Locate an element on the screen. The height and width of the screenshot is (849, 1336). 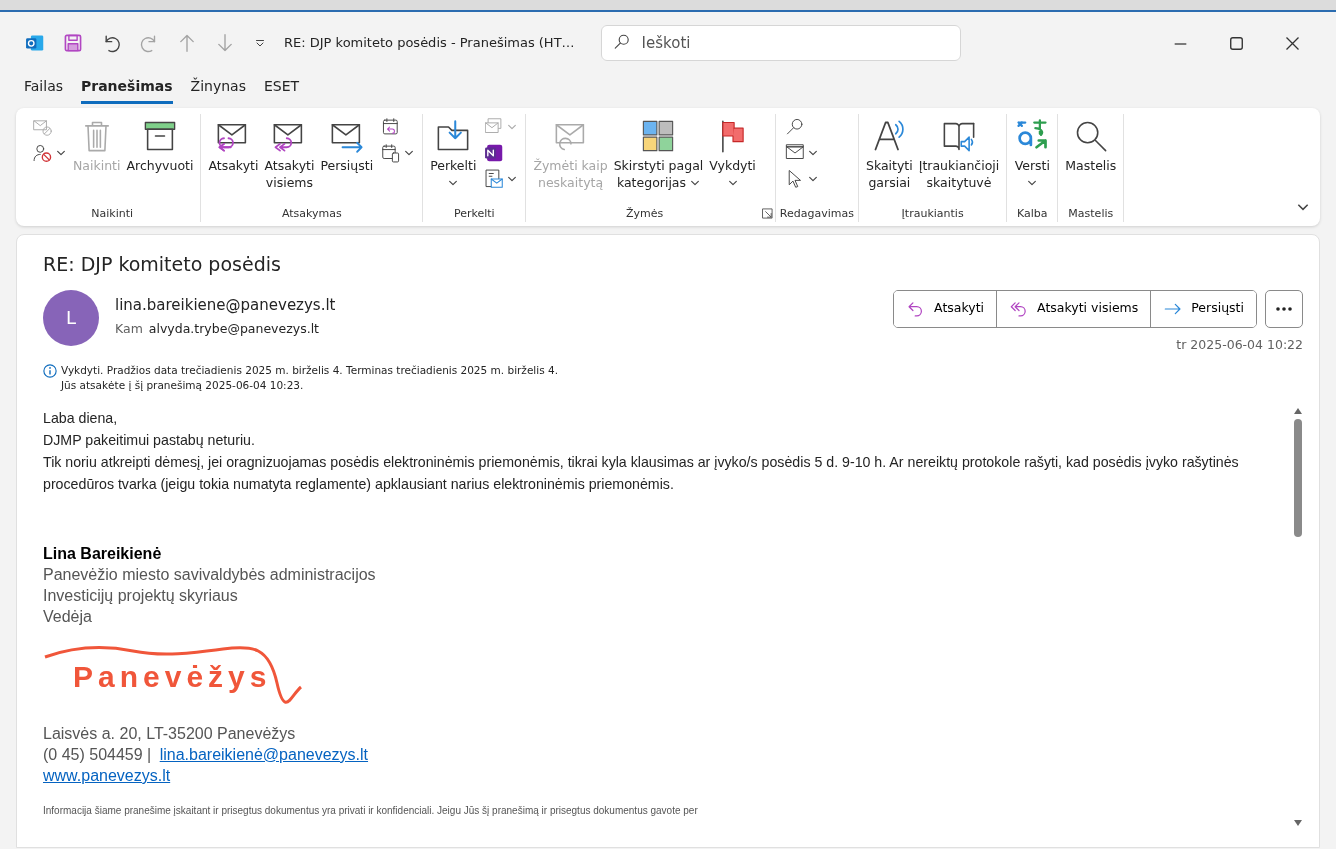
group-label: Kalba is located at coordinates (1032, 213).